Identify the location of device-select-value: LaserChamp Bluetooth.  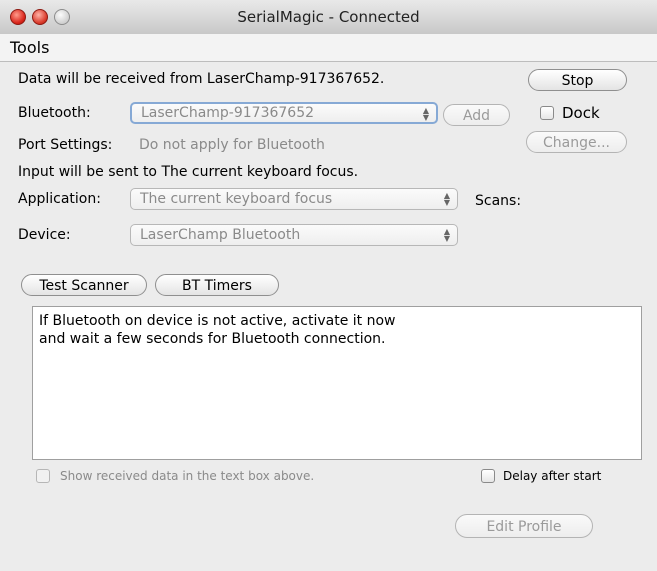
(220, 235).